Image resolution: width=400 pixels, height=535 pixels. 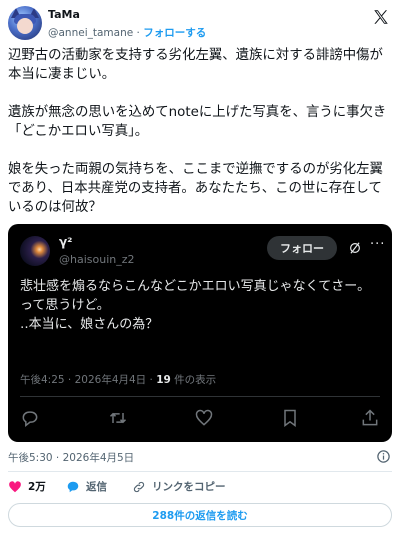 I want to click on quoted-author-handle: @haisouin_z2, so click(x=97, y=259).